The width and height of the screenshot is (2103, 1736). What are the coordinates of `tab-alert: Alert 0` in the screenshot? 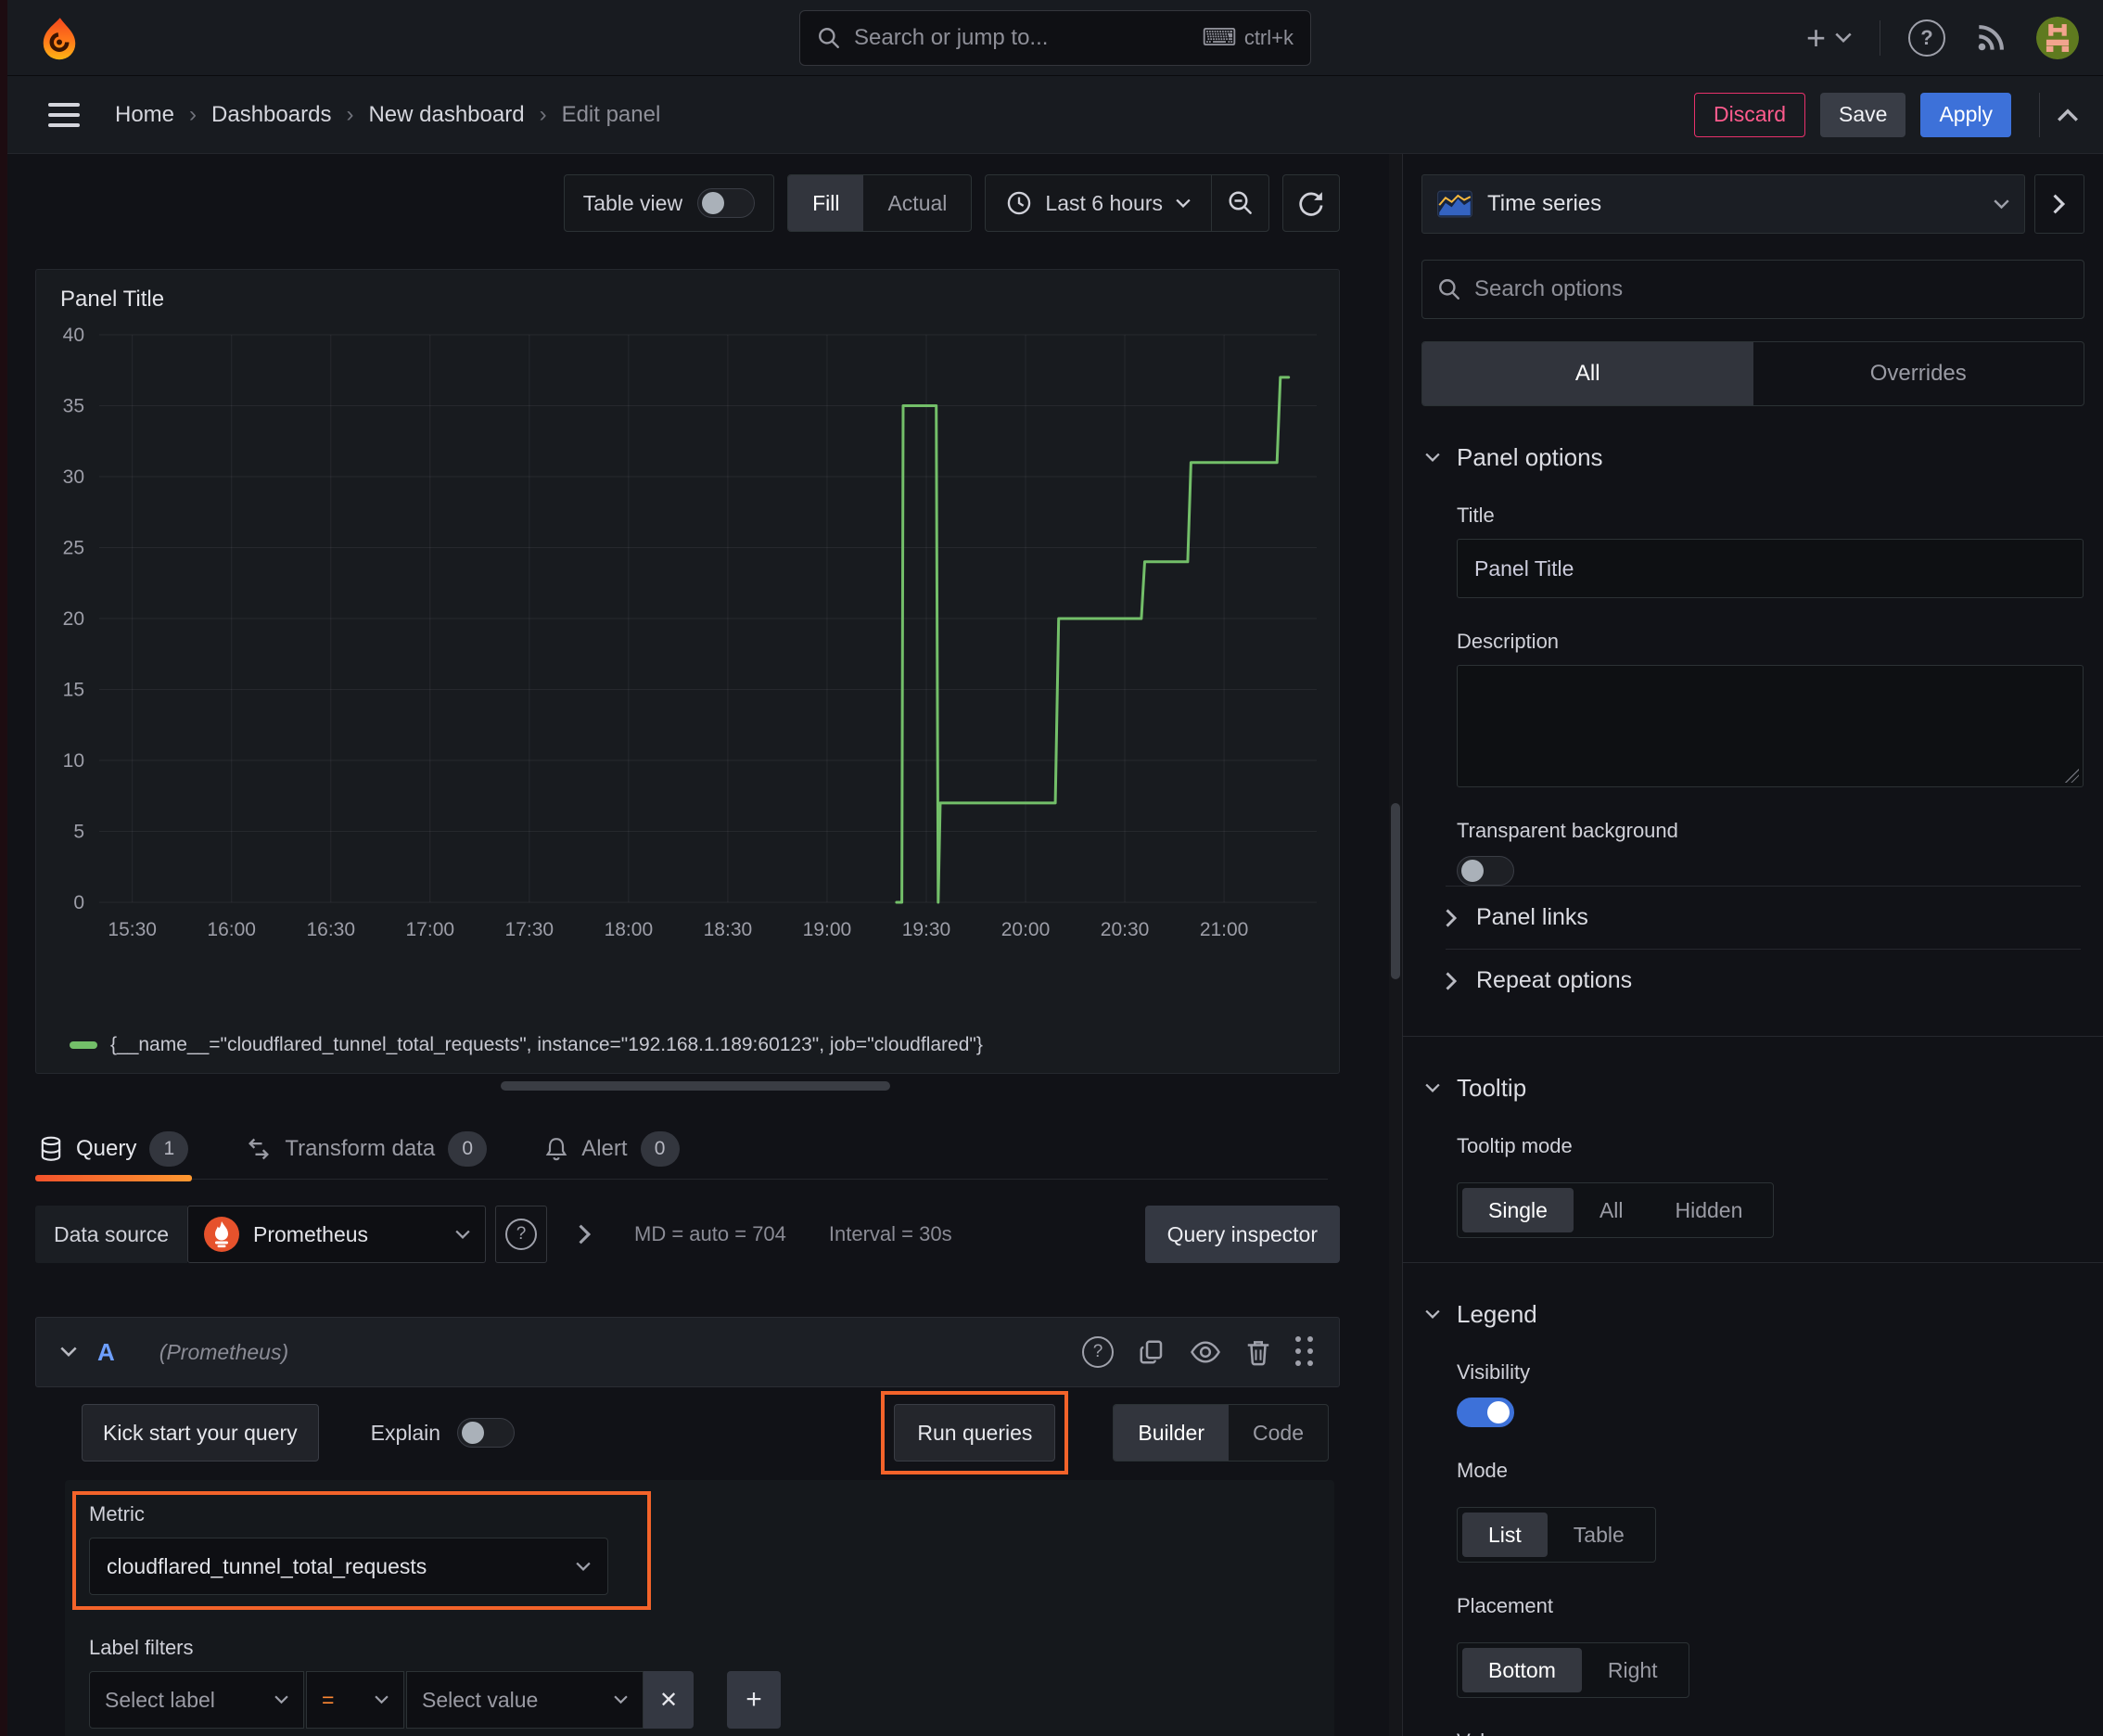 It's located at (611, 1148).